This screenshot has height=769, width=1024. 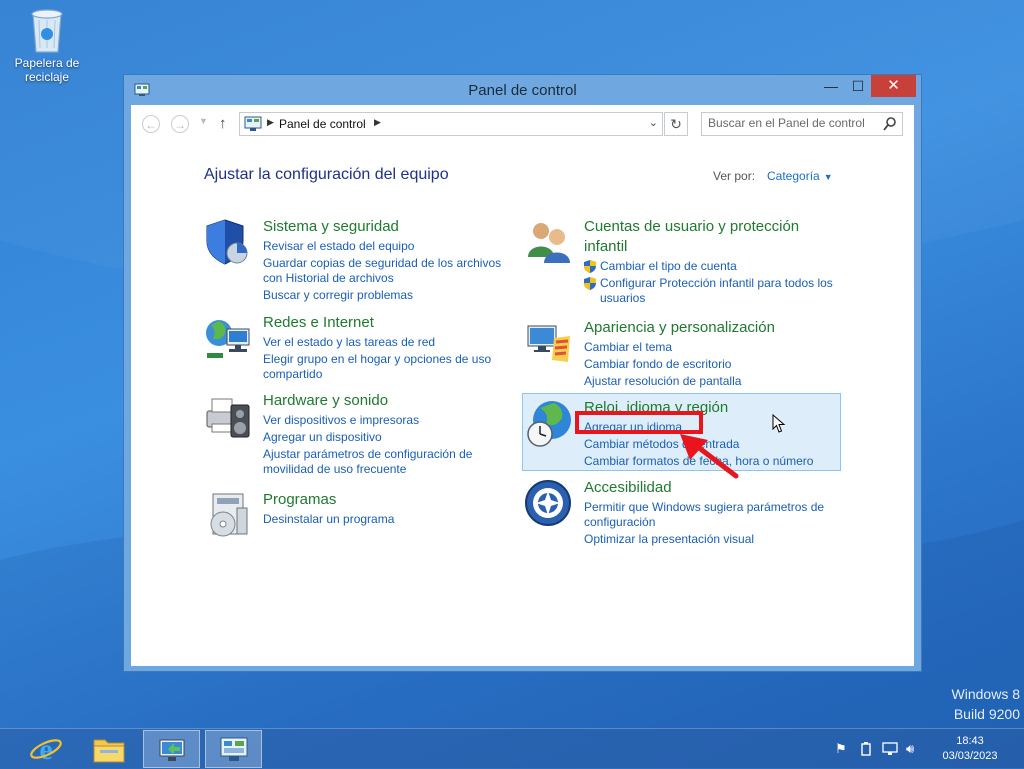 I want to click on refresh-icon: ↻, so click(x=676, y=124).